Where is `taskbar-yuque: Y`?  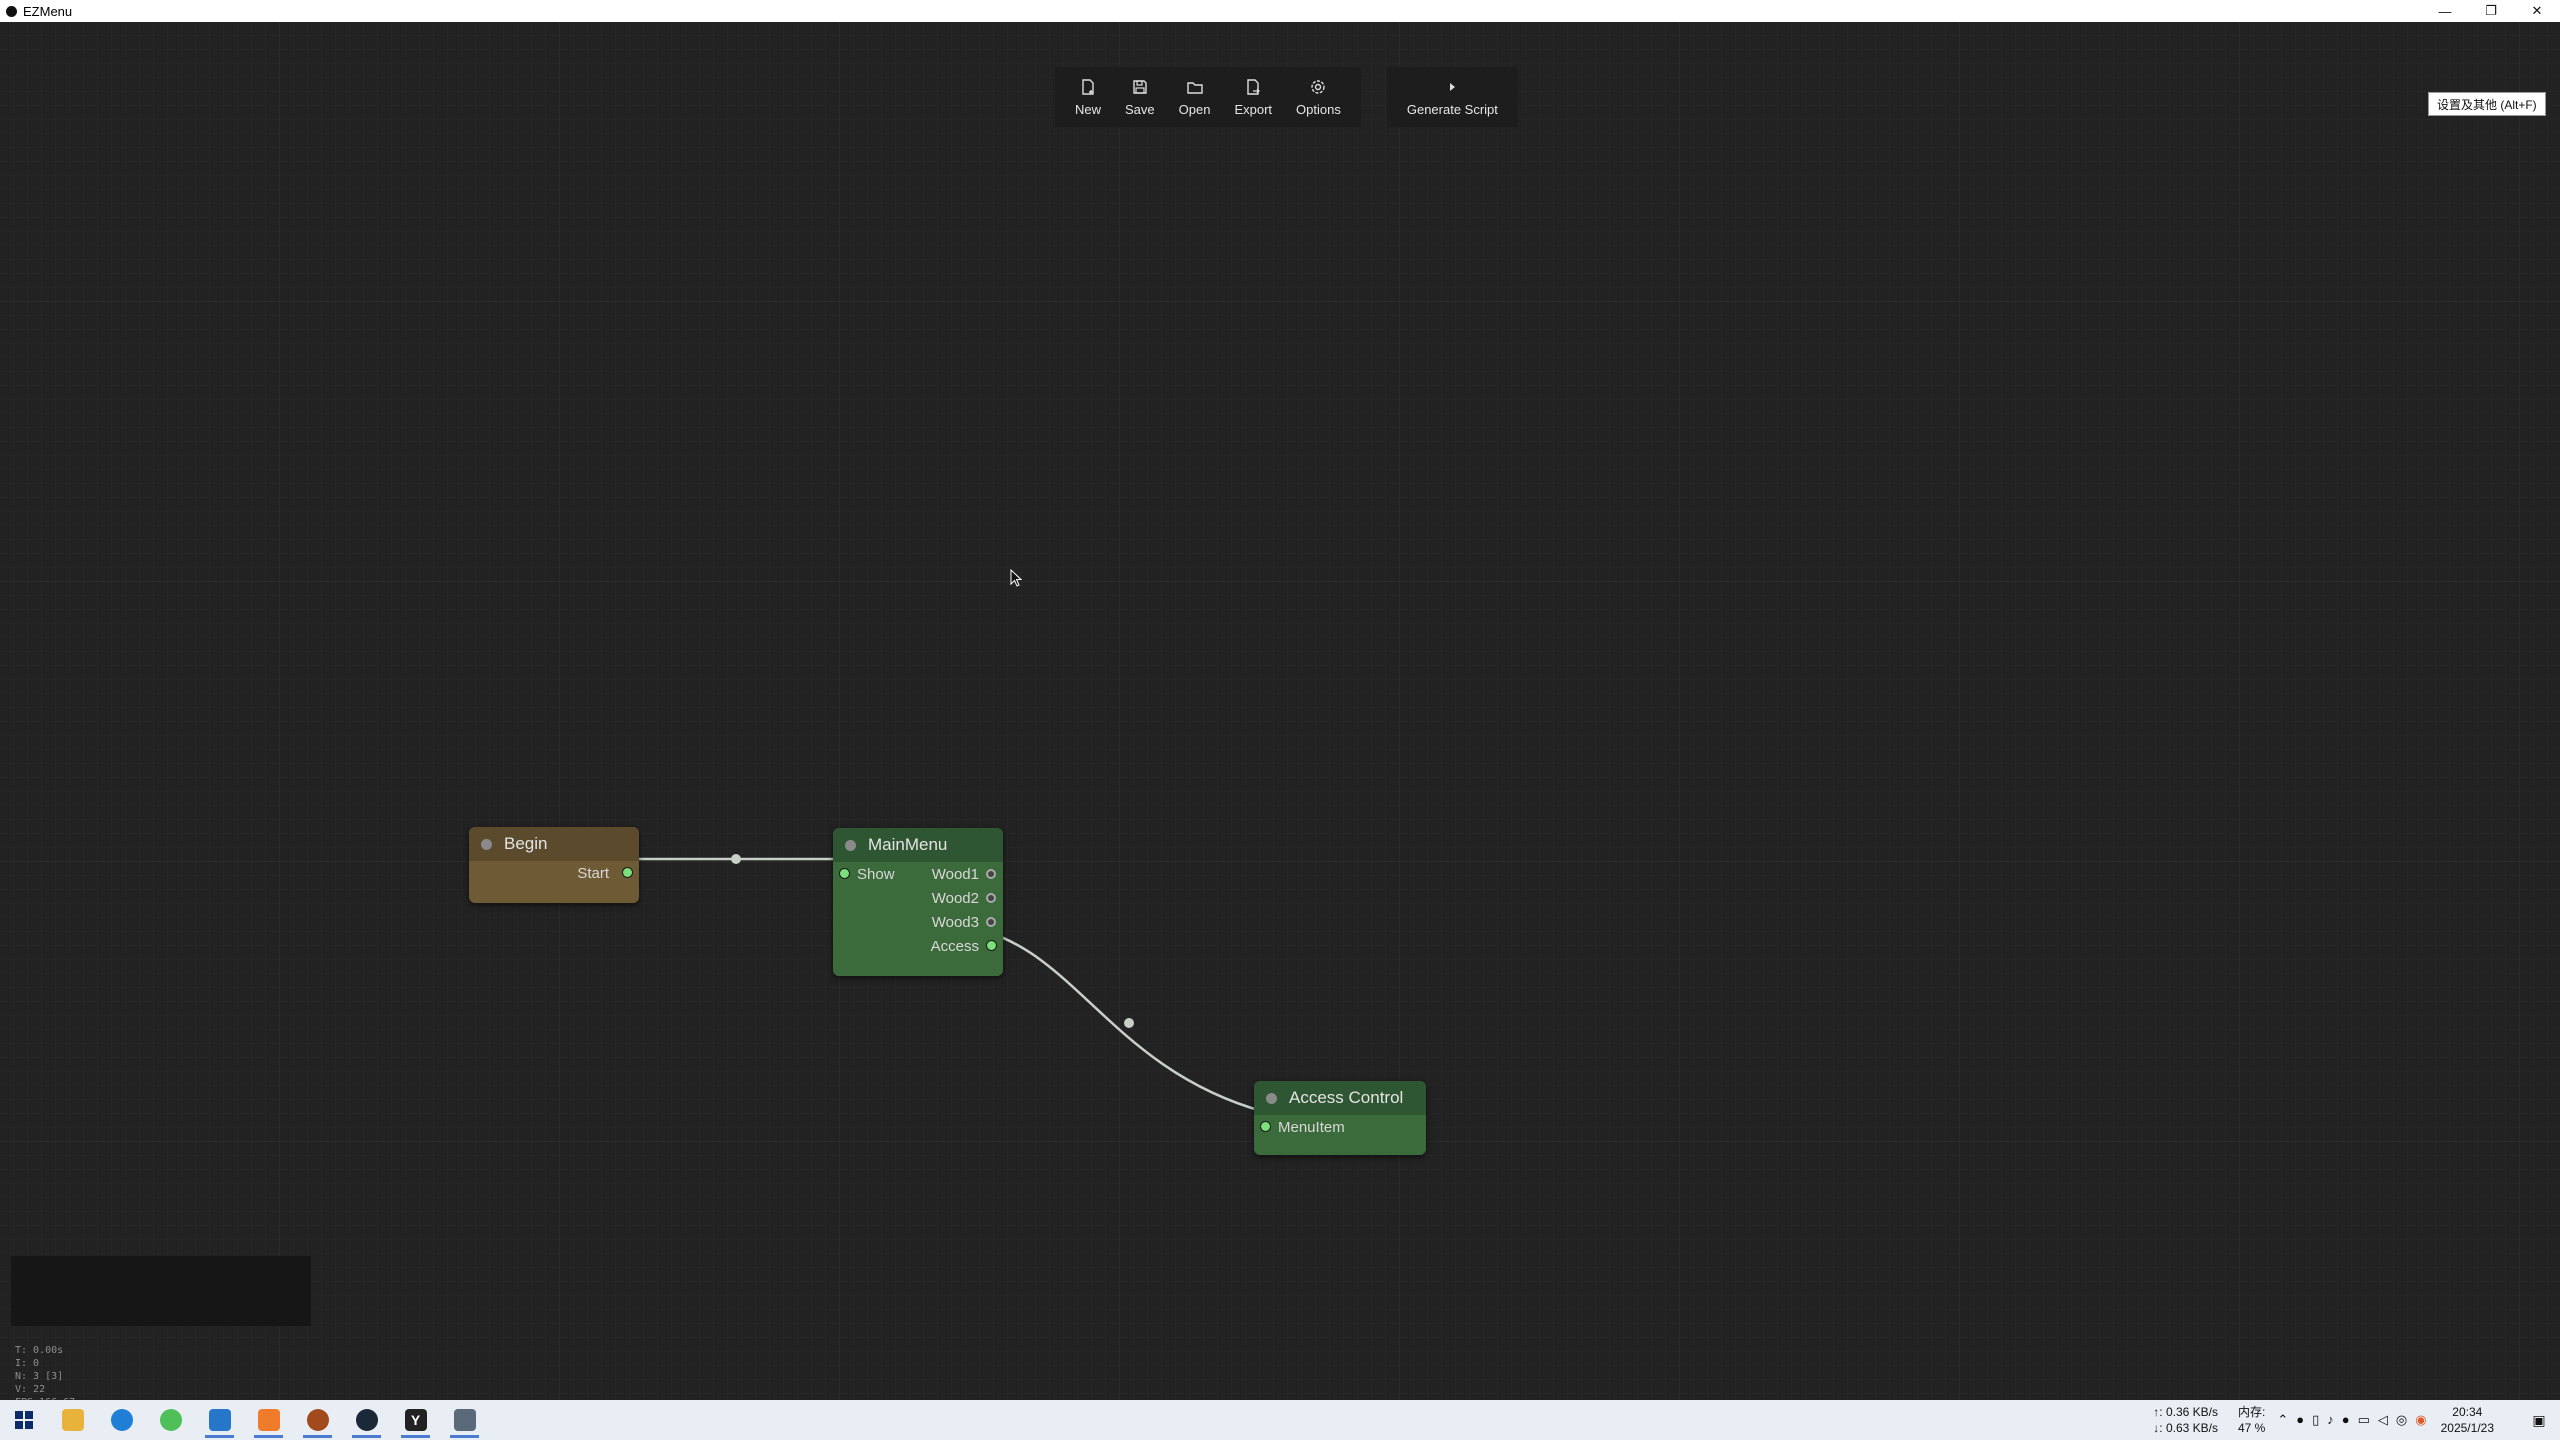 taskbar-yuque: Y is located at coordinates (415, 1420).